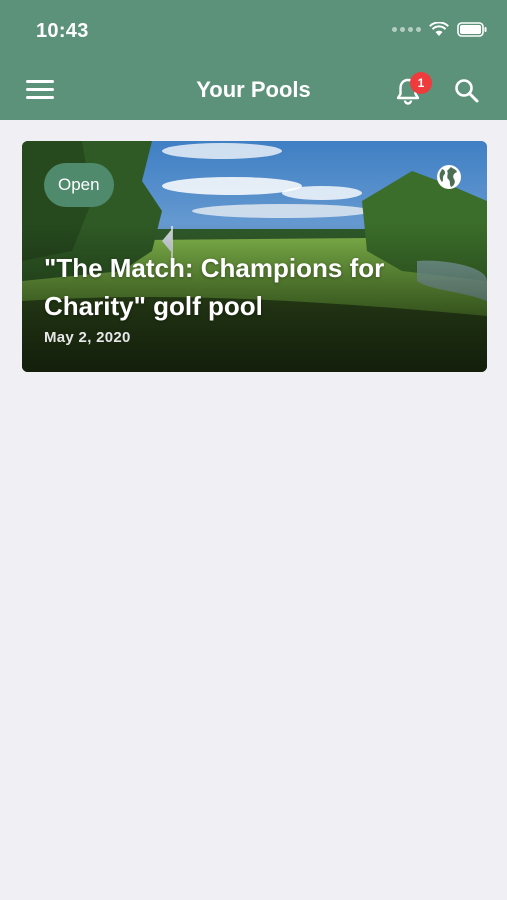 The width and height of the screenshot is (507, 900). I want to click on cellular-signal-icon, so click(406, 29).